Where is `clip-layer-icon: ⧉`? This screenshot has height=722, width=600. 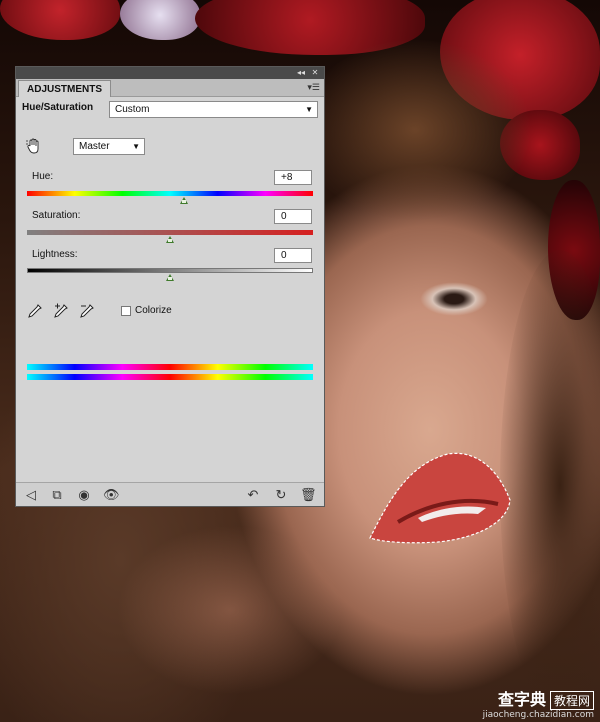
clip-layer-icon: ⧉ is located at coordinates (57, 495).